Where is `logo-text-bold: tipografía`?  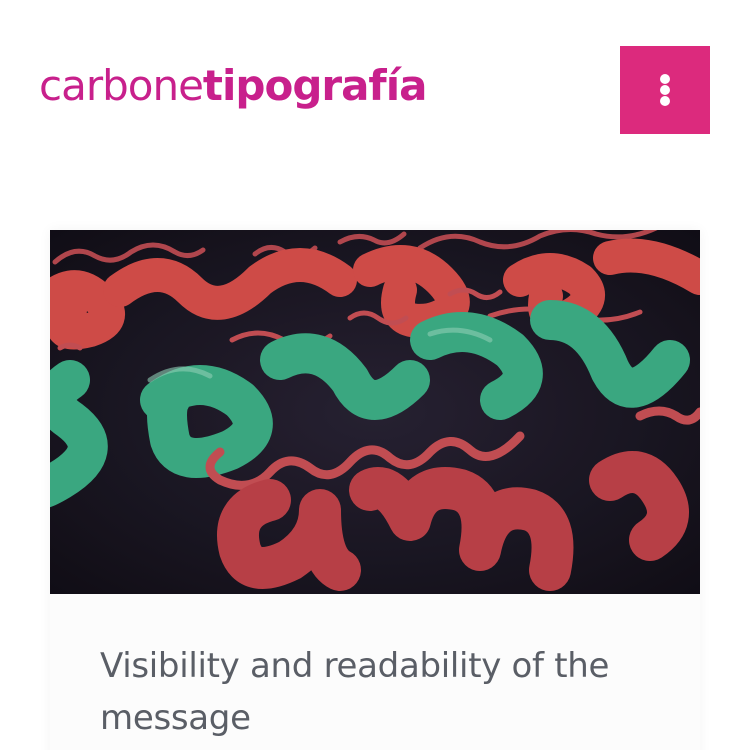 logo-text-bold: tipografía is located at coordinates (315, 85).